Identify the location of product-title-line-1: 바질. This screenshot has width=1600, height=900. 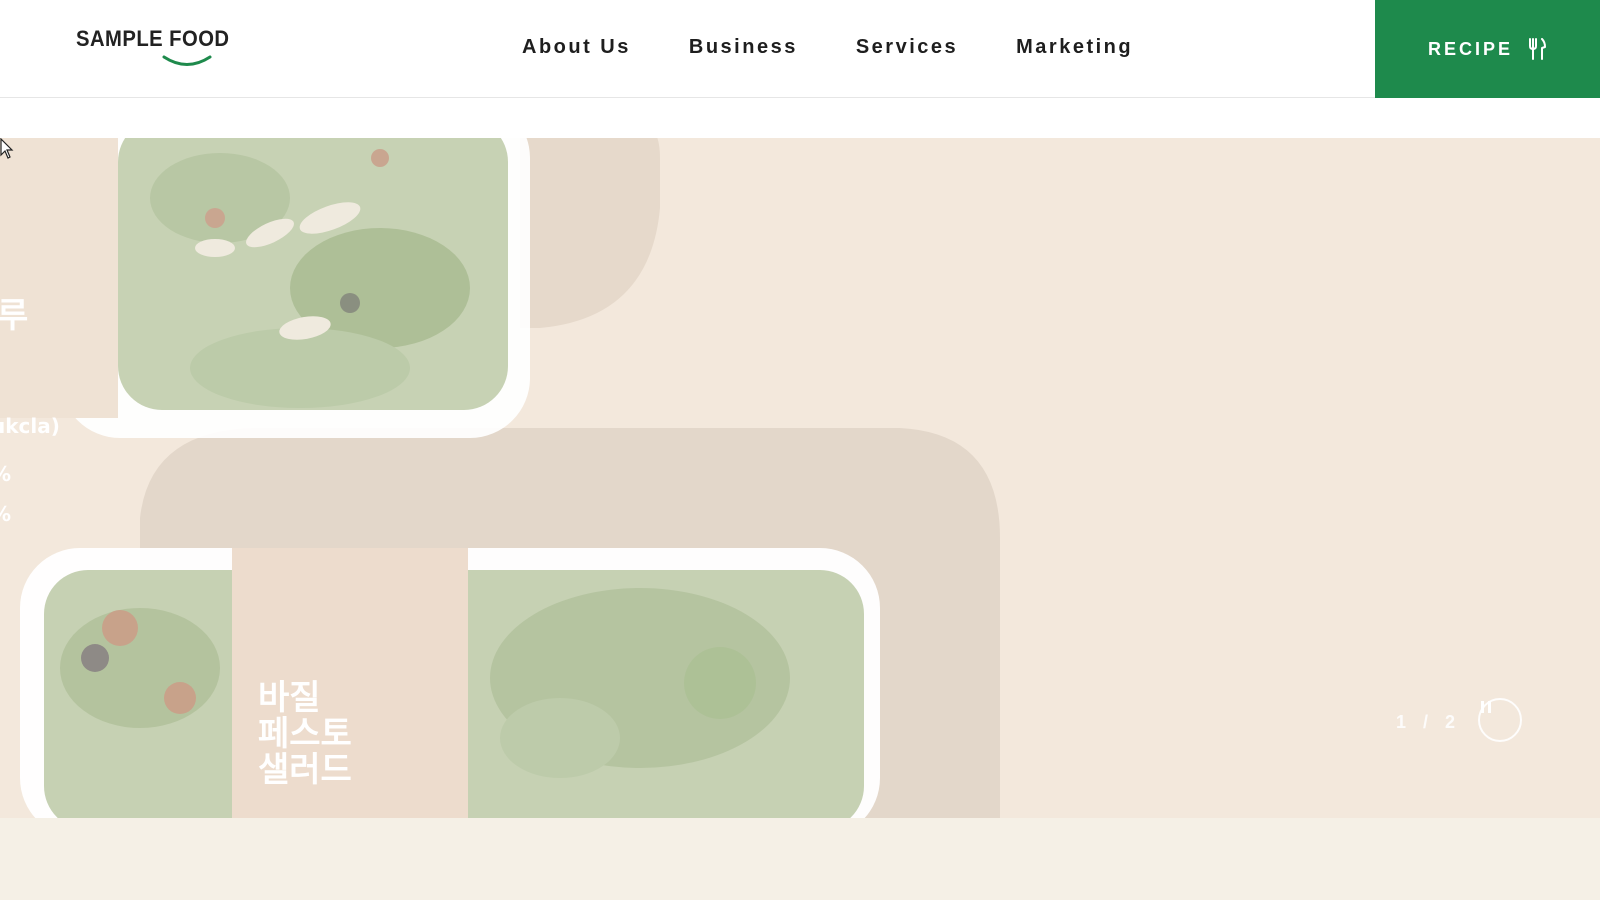
(289, 698).